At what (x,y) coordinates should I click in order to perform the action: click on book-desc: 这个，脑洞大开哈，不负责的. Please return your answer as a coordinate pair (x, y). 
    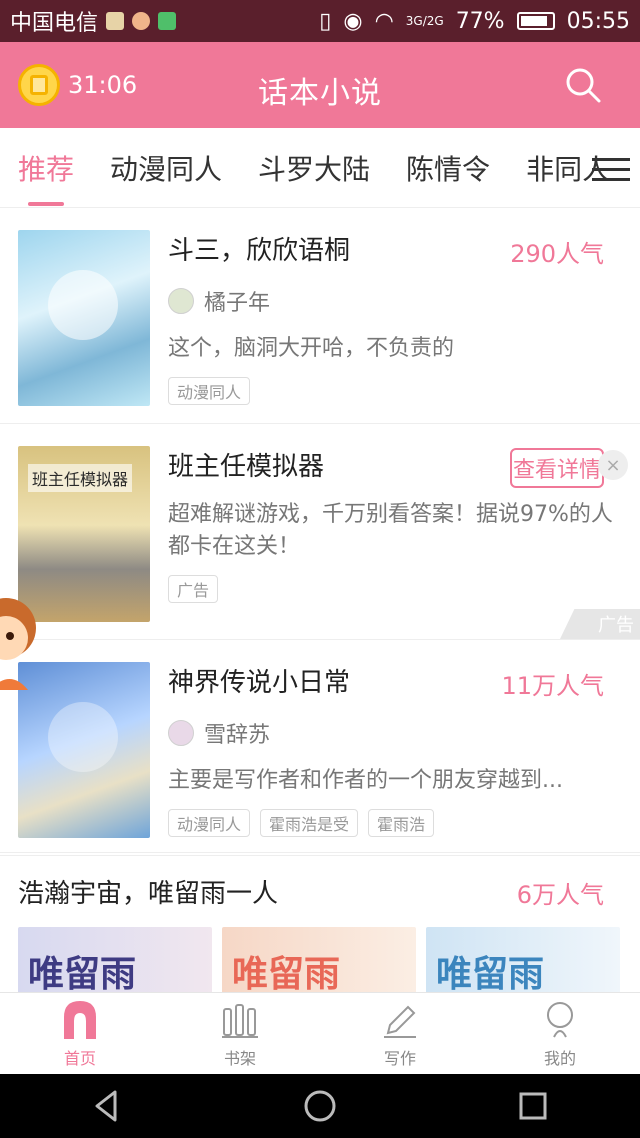
    Looking at the image, I should click on (311, 348).